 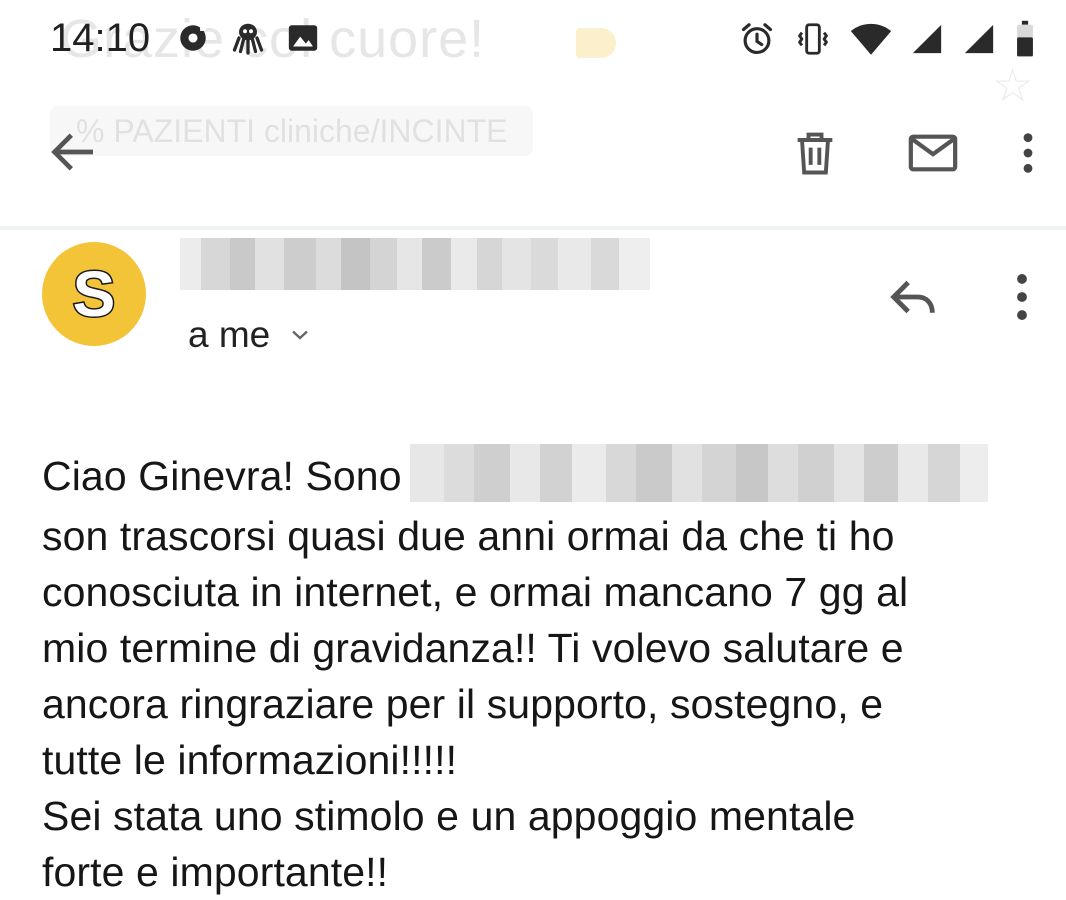 I want to click on reply-button, so click(x=913, y=297).